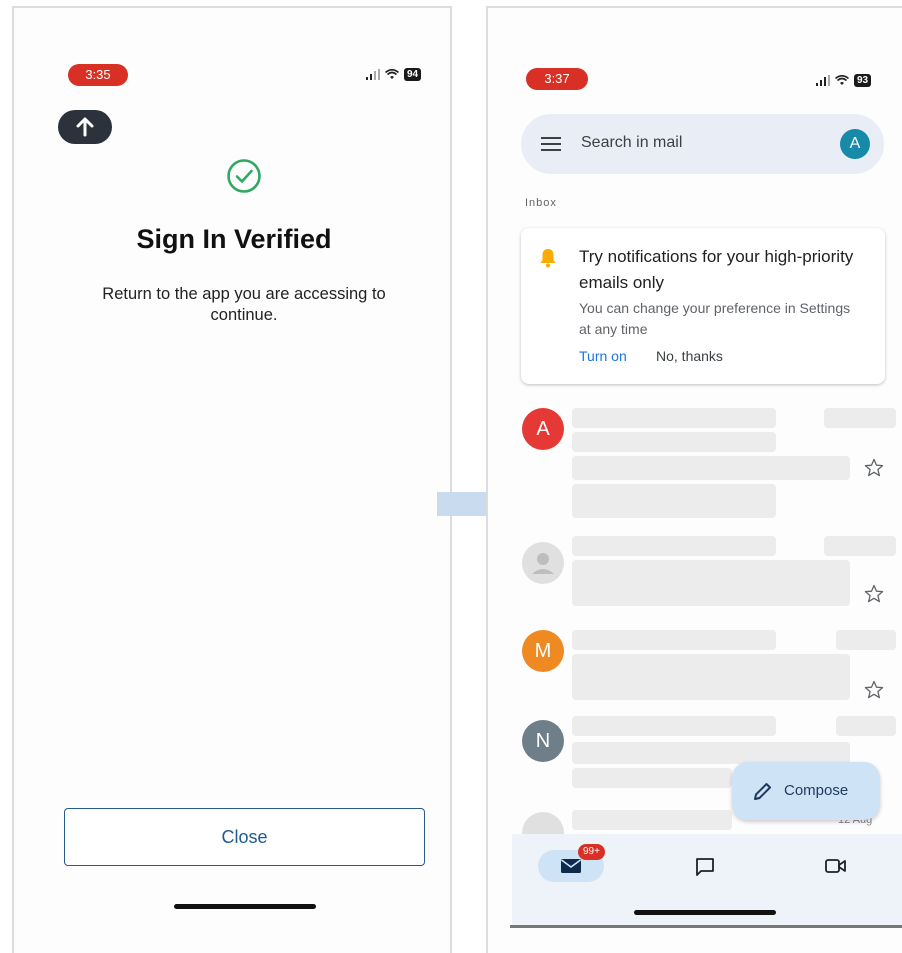 The image size is (902, 953). What do you see at coordinates (571, 866) in the screenshot?
I see `mail-icon` at bounding box center [571, 866].